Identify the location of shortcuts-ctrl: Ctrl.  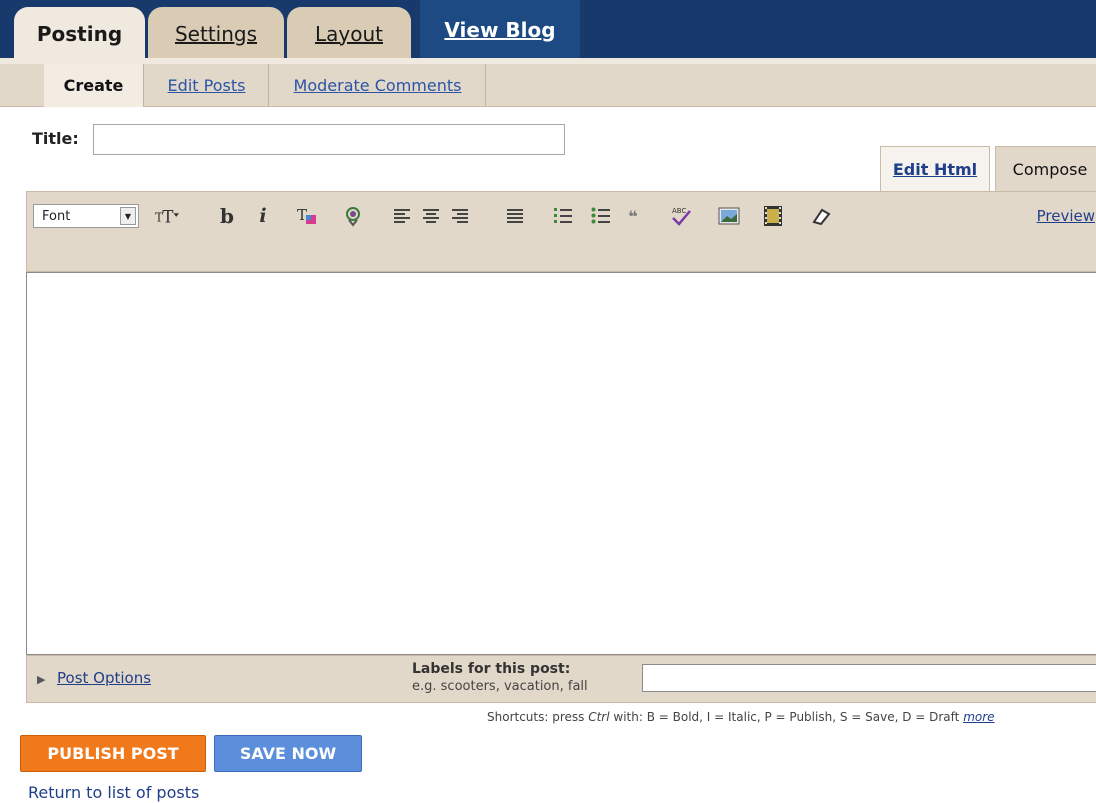
(599, 717).